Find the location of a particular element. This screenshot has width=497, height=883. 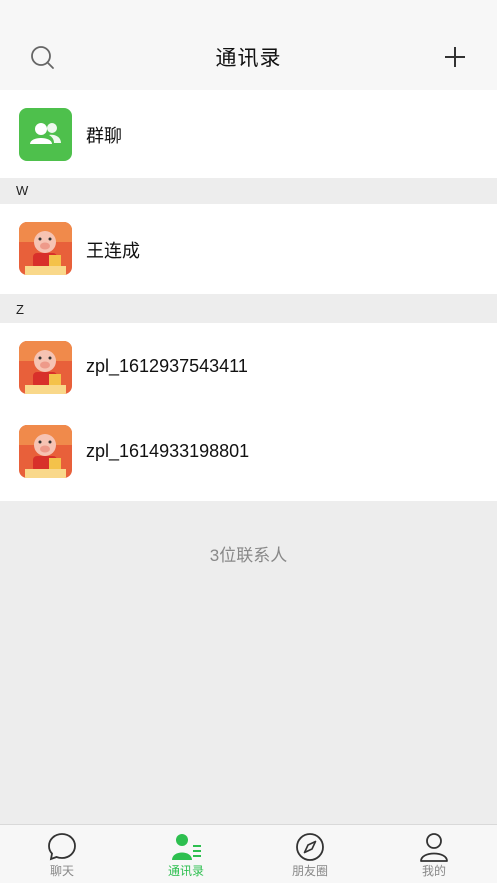

tab-moments: 朋友圈 is located at coordinates (310, 854).